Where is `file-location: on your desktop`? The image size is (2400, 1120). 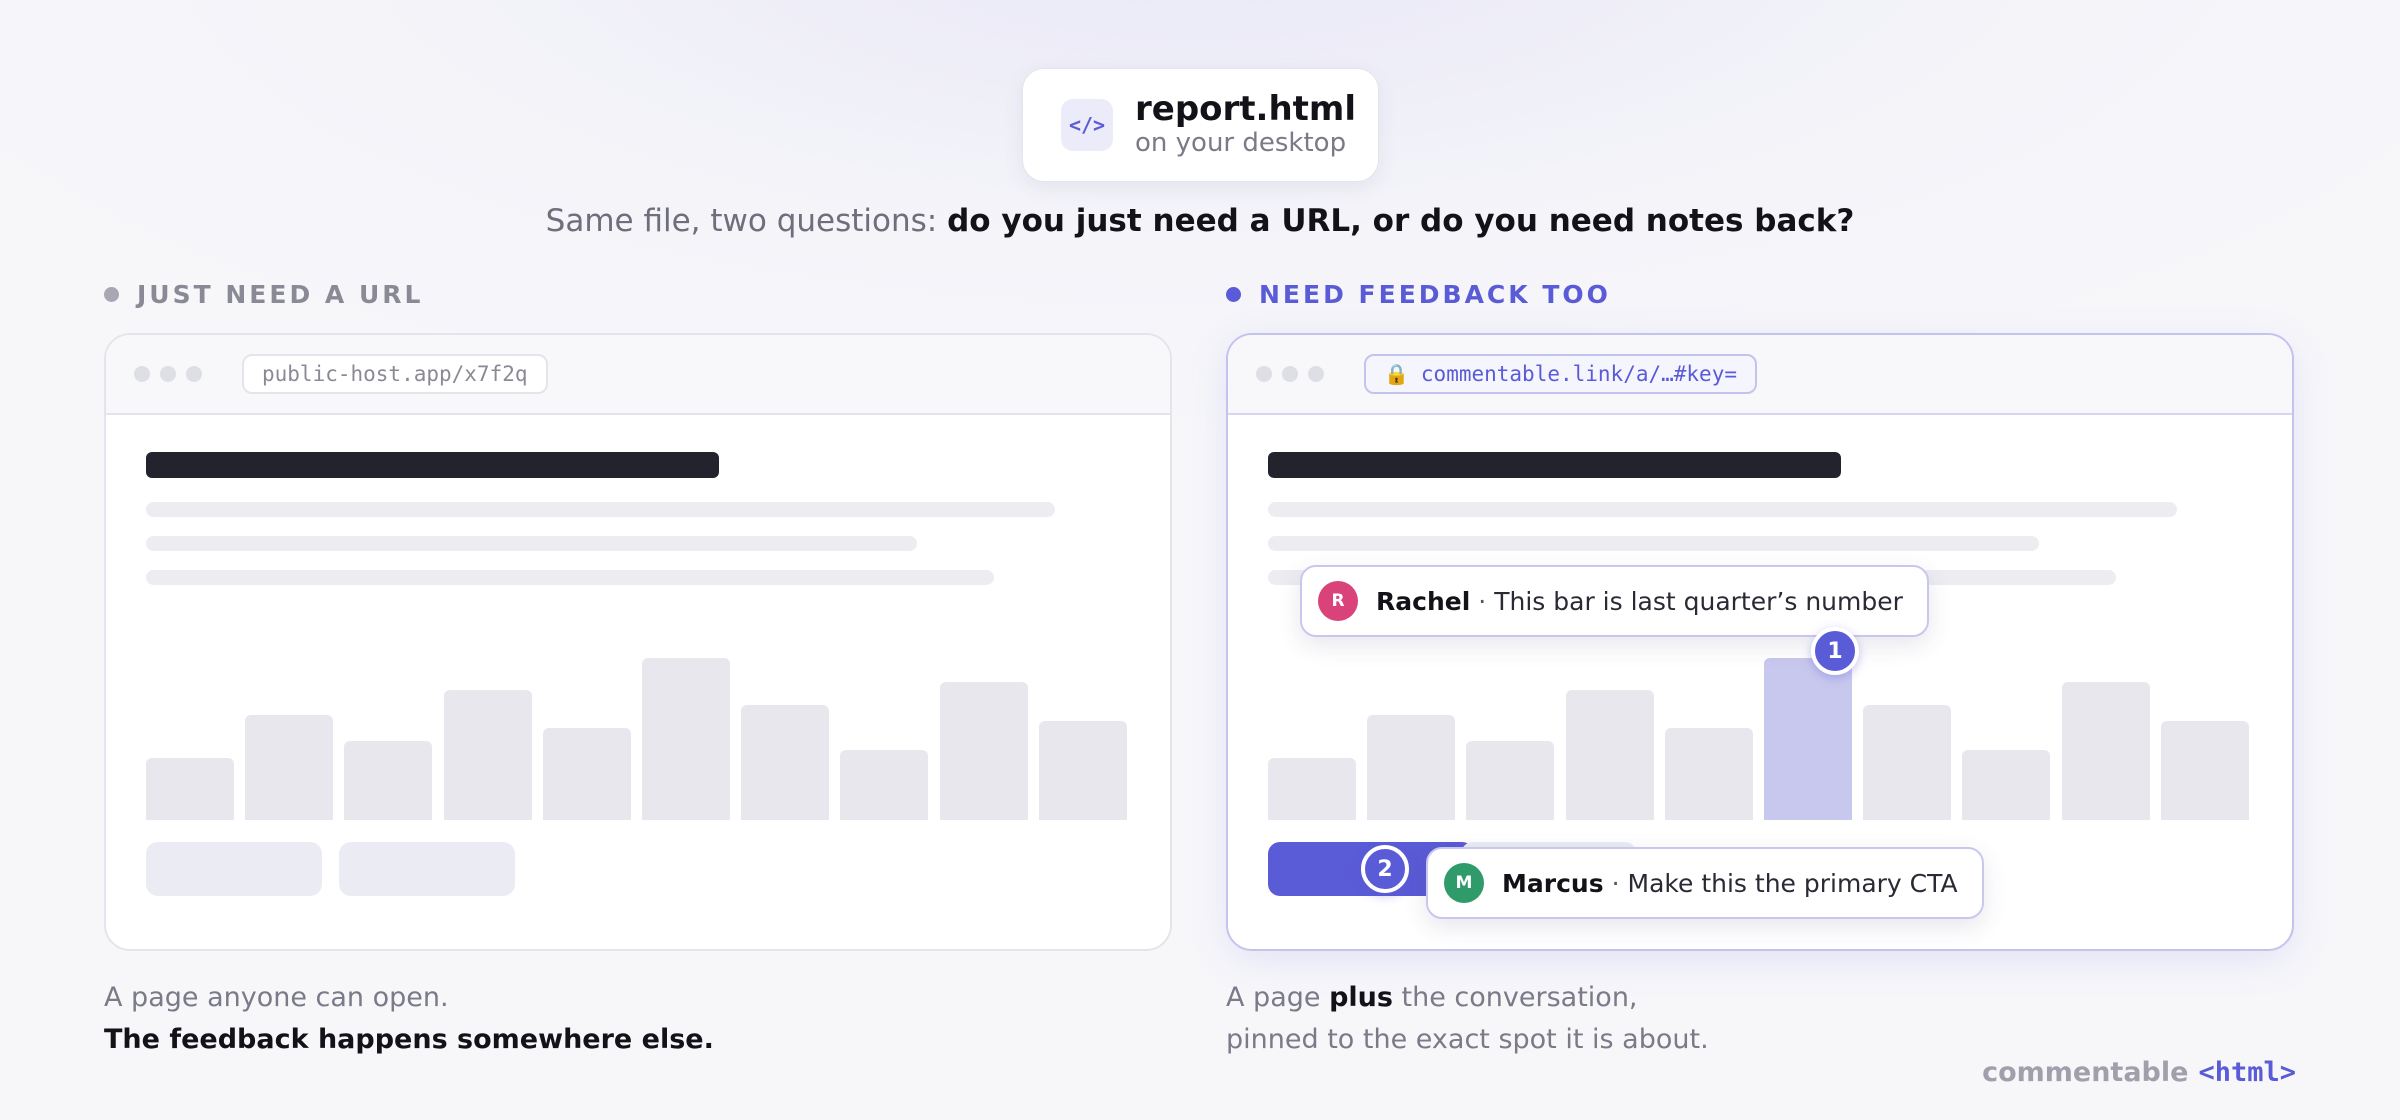 file-location: on your desktop is located at coordinates (1241, 143).